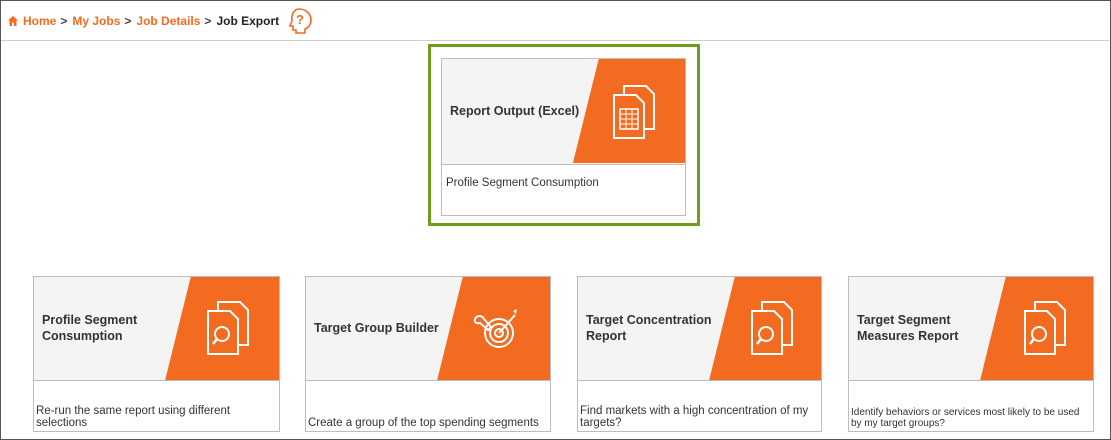 The width and height of the screenshot is (1111, 440). I want to click on card-header: Target Group Builder, so click(428, 329).